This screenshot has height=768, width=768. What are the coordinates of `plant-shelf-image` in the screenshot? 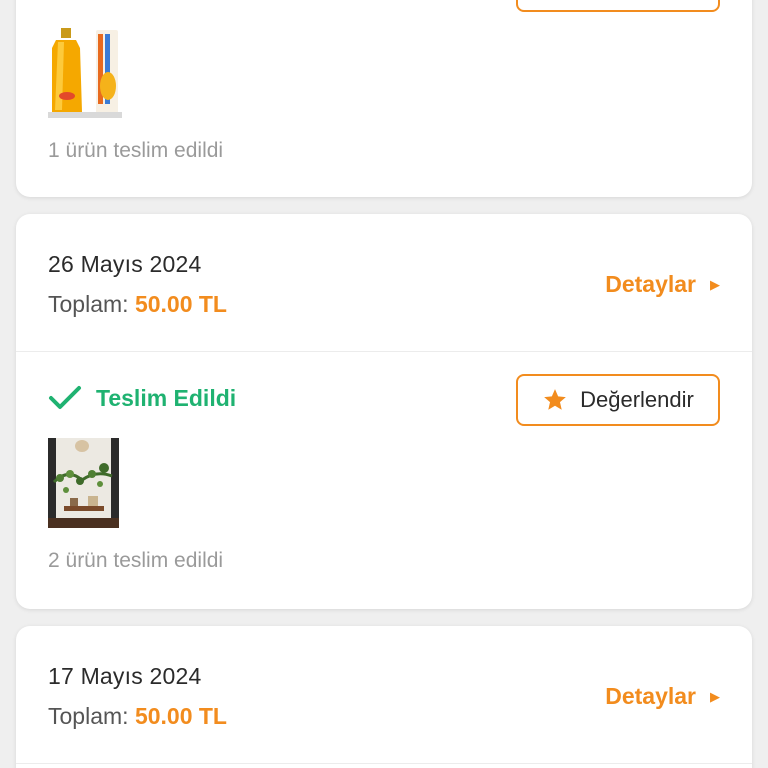 It's located at (83, 483).